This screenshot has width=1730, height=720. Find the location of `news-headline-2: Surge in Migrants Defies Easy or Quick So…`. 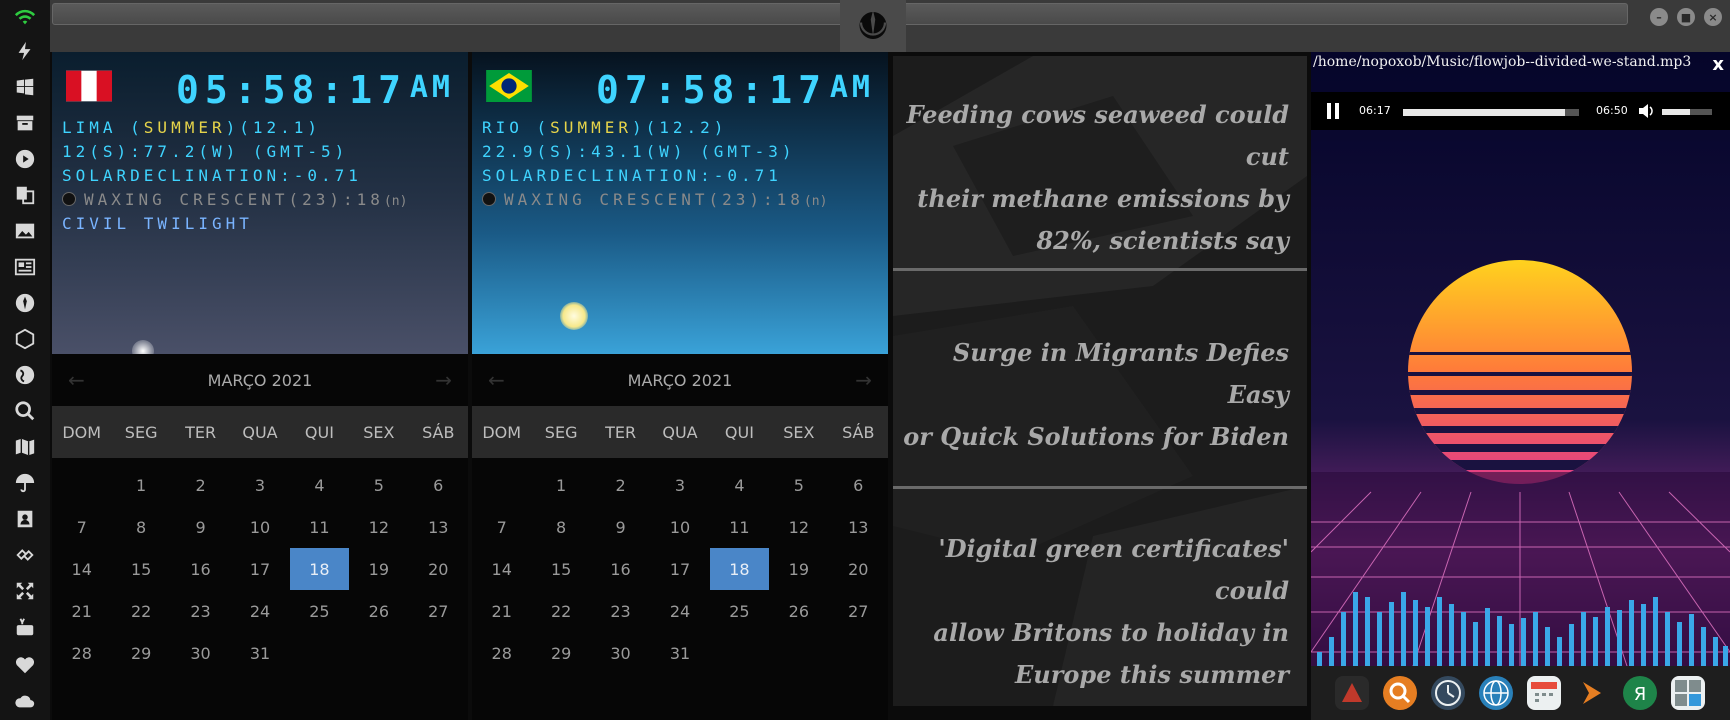

news-headline-2: Surge in Migrants Defies Easy or Quick So… is located at coordinates (1091, 395).